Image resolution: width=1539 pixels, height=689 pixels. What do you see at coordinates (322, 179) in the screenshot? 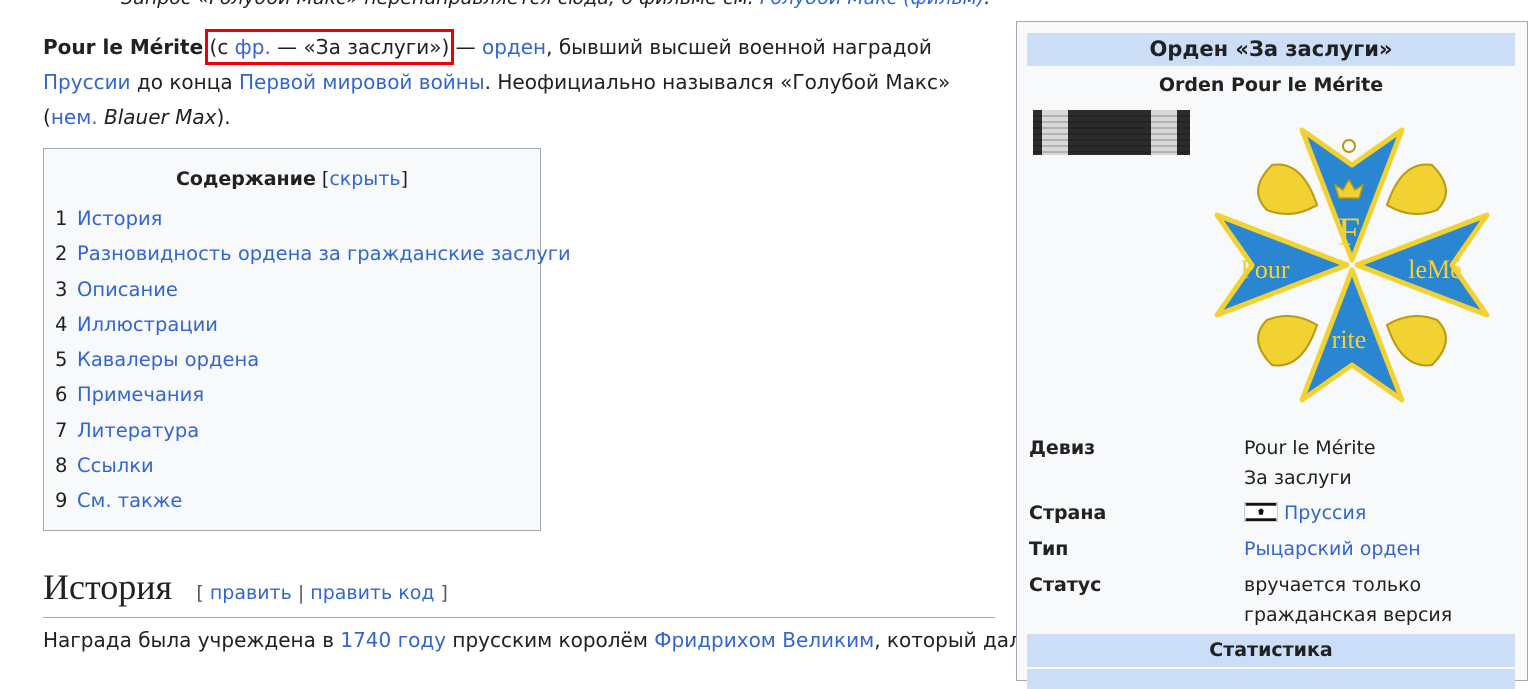
I see `toc-bracket-open: [` at bounding box center [322, 179].